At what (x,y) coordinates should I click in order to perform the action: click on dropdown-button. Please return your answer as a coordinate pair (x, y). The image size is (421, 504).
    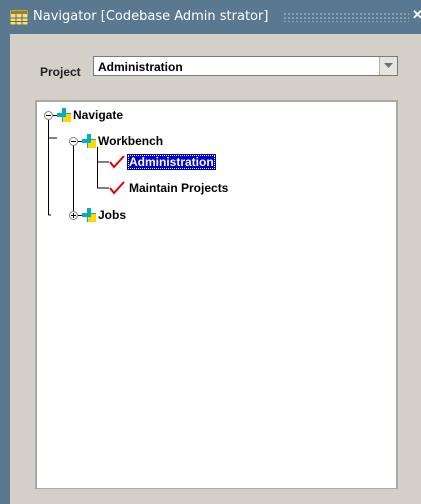
    Looking at the image, I should click on (388, 66).